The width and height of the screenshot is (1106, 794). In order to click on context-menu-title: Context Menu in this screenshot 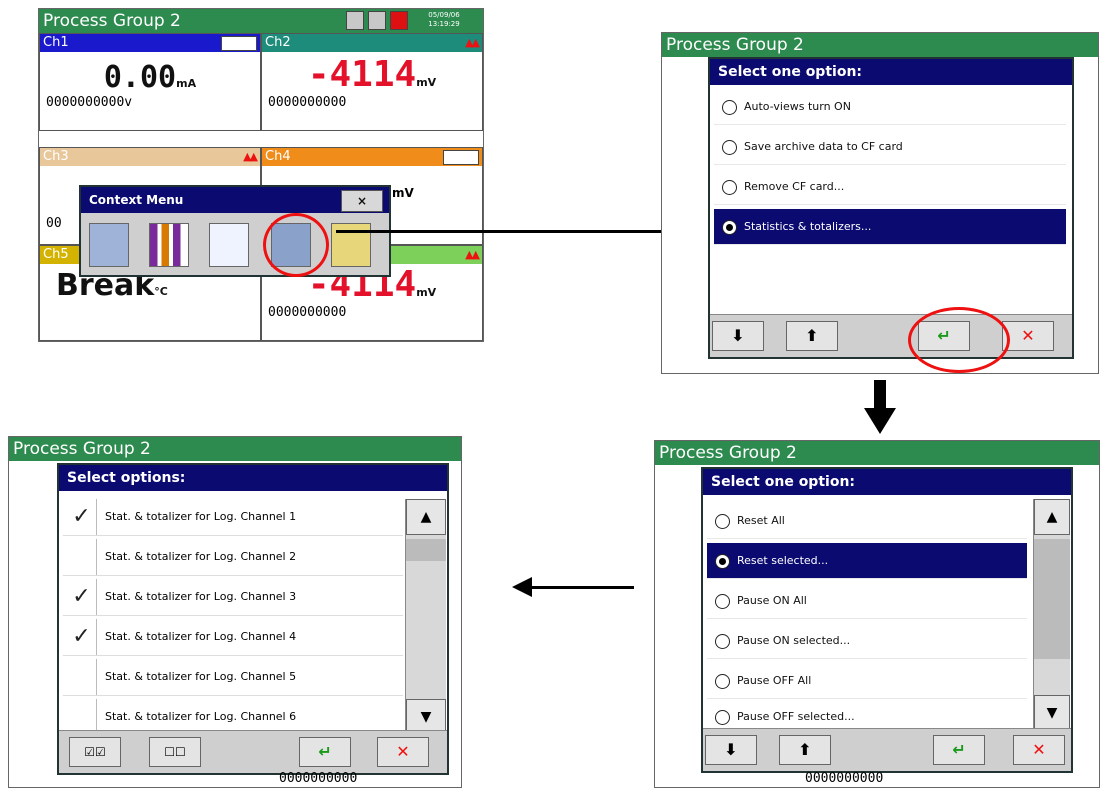, I will do `click(136, 200)`.